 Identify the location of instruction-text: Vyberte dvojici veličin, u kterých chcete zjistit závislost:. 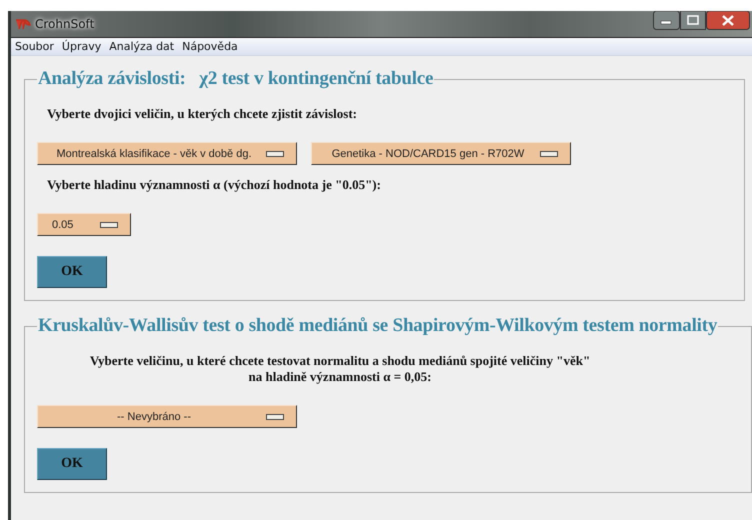
(202, 114).